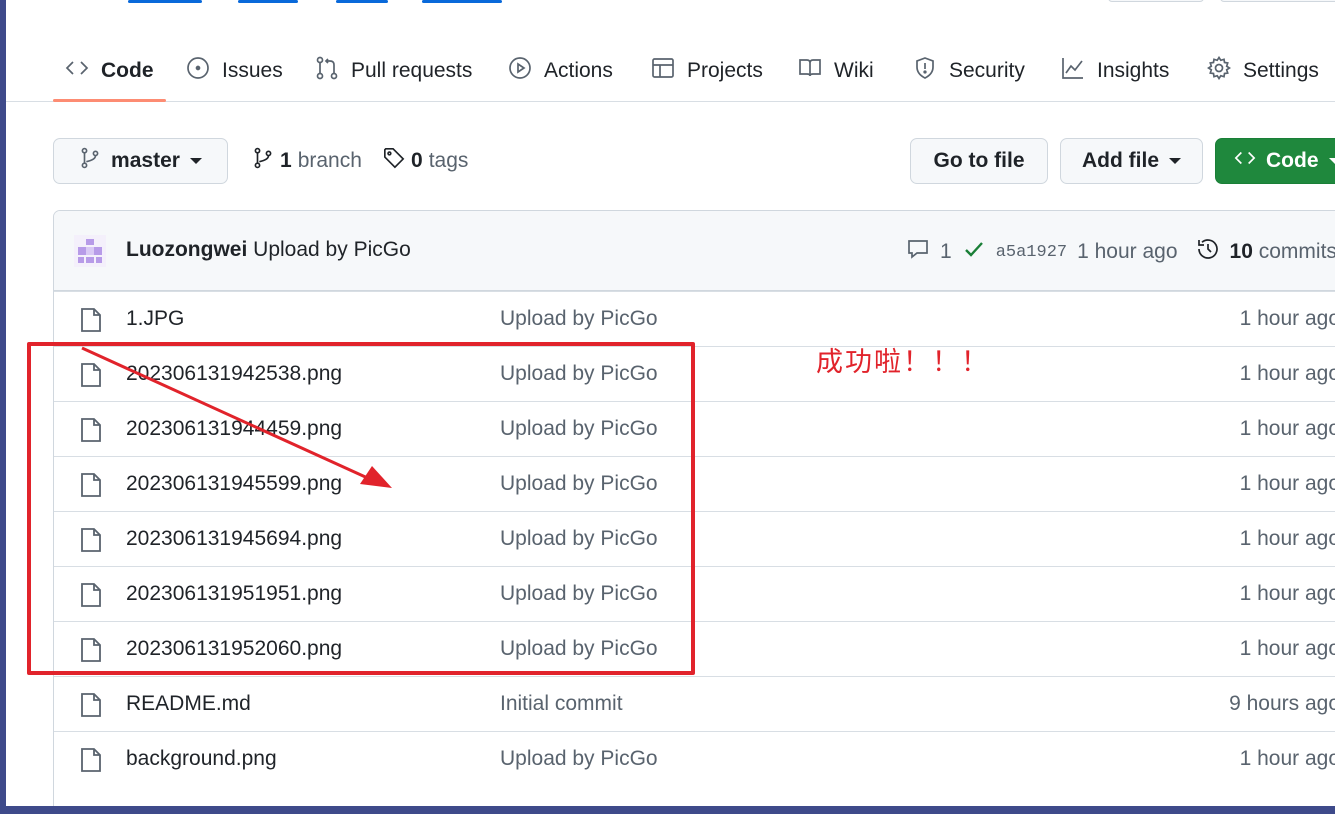  What do you see at coordinates (425, 161) in the screenshot?
I see `tags-link: 0 tags` at bounding box center [425, 161].